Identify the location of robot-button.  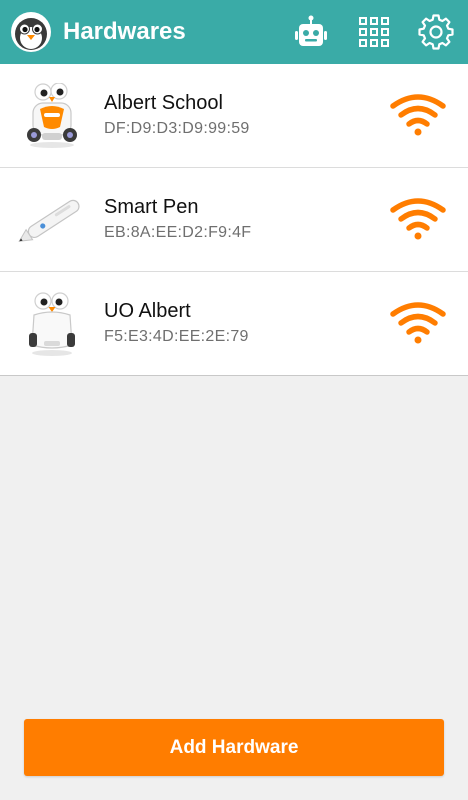
(311, 32).